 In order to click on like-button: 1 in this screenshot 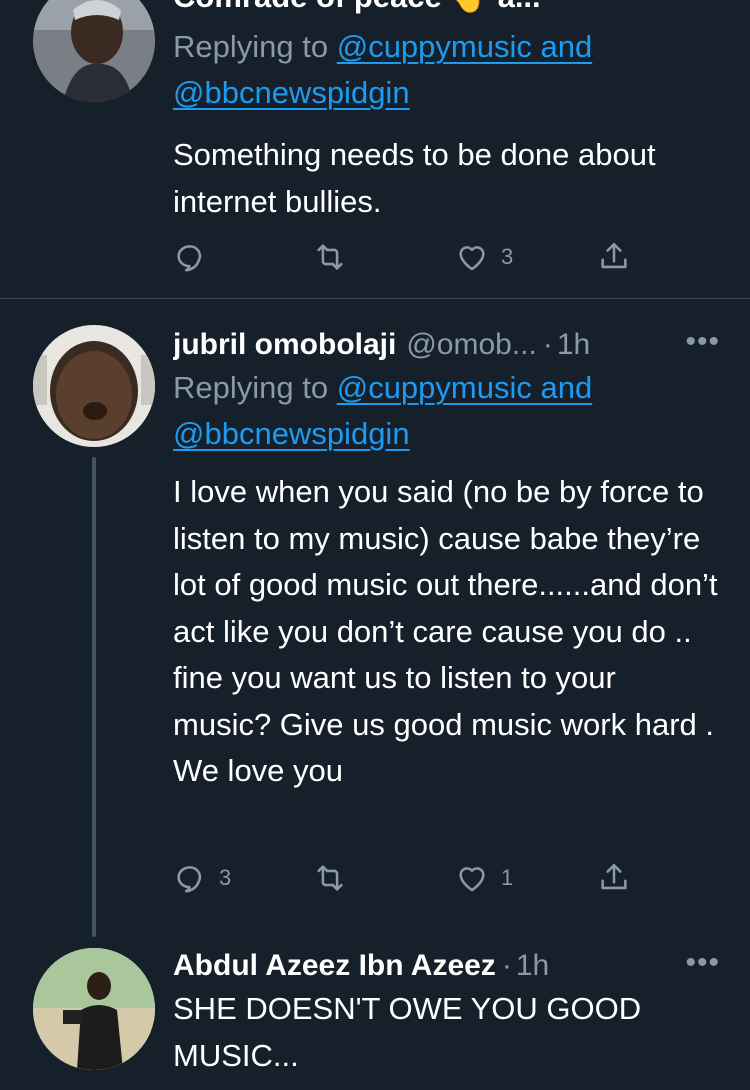, I will do `click(484, 878)`.